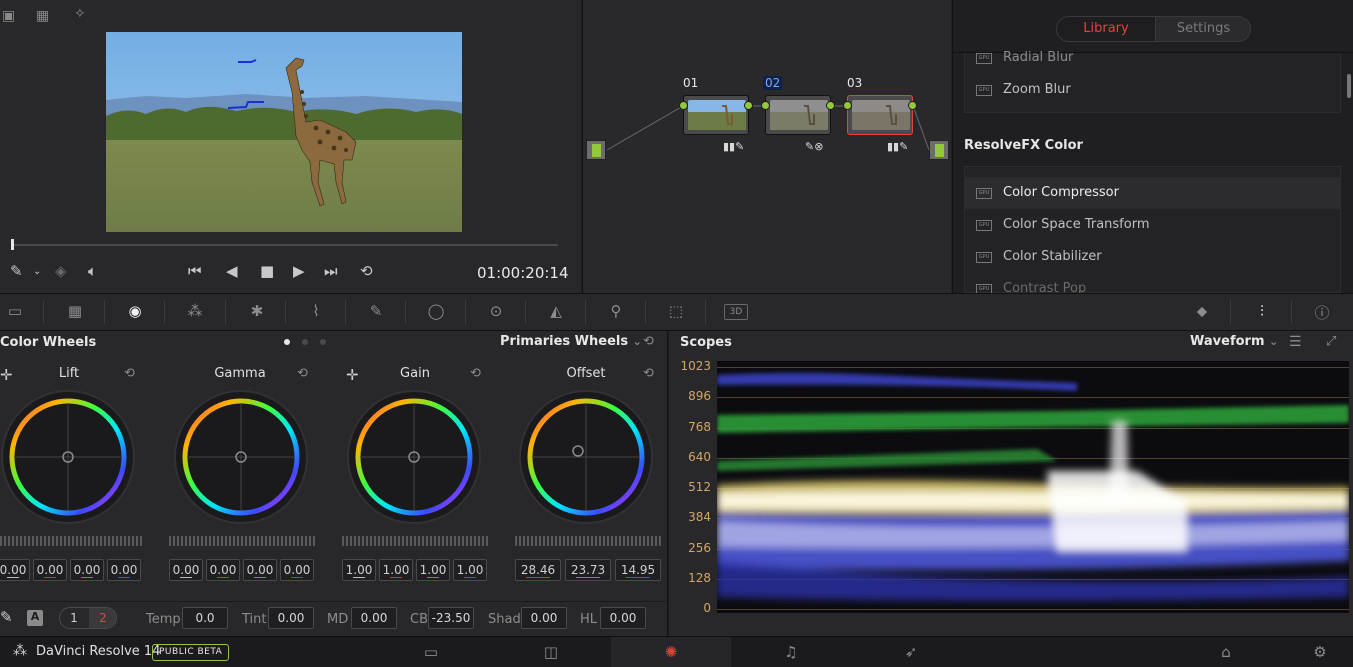 Image resolution: width=1353 pixels, height=667 pixels. Describe the element at coordinates (1322, 312) in the screenshot. I see `info-icon: ⓘ` at that location.